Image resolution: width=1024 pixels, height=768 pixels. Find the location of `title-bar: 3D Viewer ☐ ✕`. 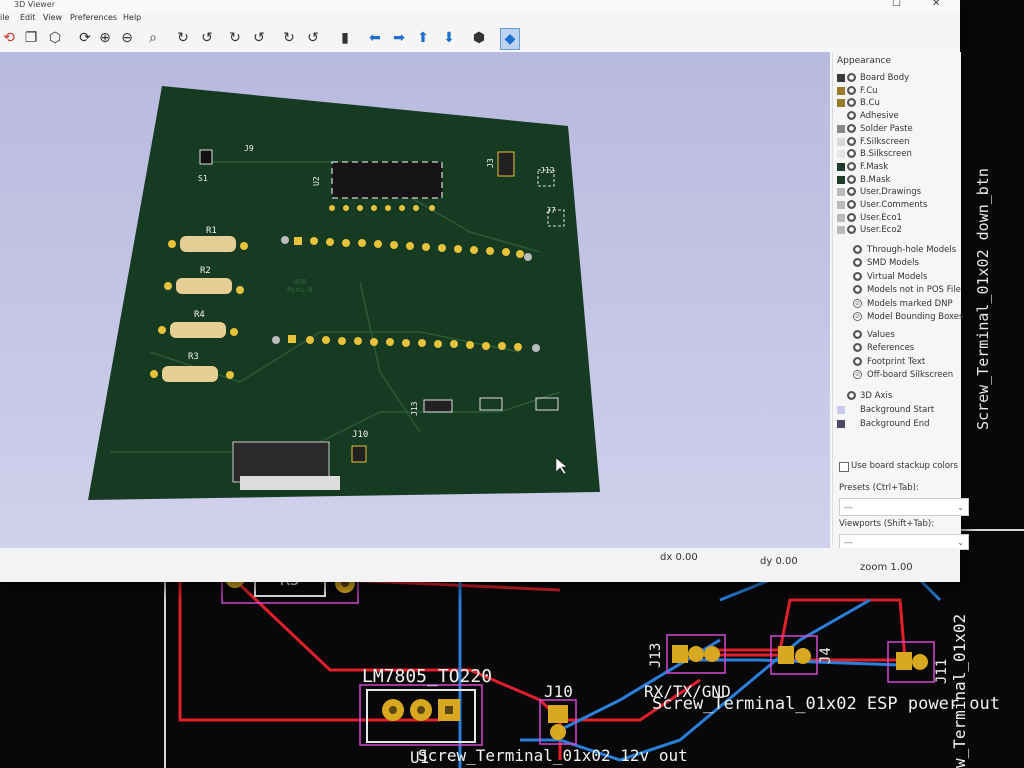

title-bar: 3D Viewer ☐ ✕ is located at coordinates (480, 6).